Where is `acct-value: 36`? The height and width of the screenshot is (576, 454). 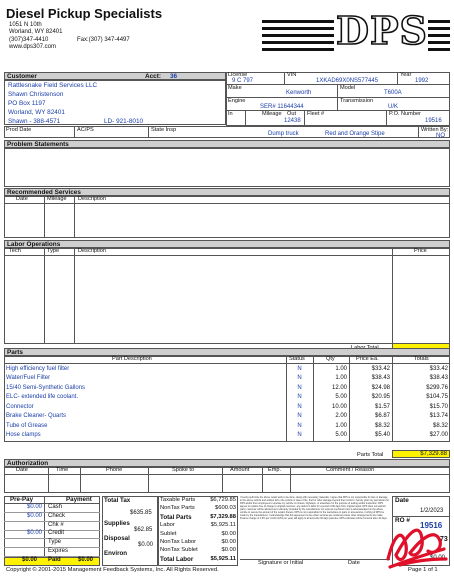 acct-value: 36 is located at coordinates (174, 76).